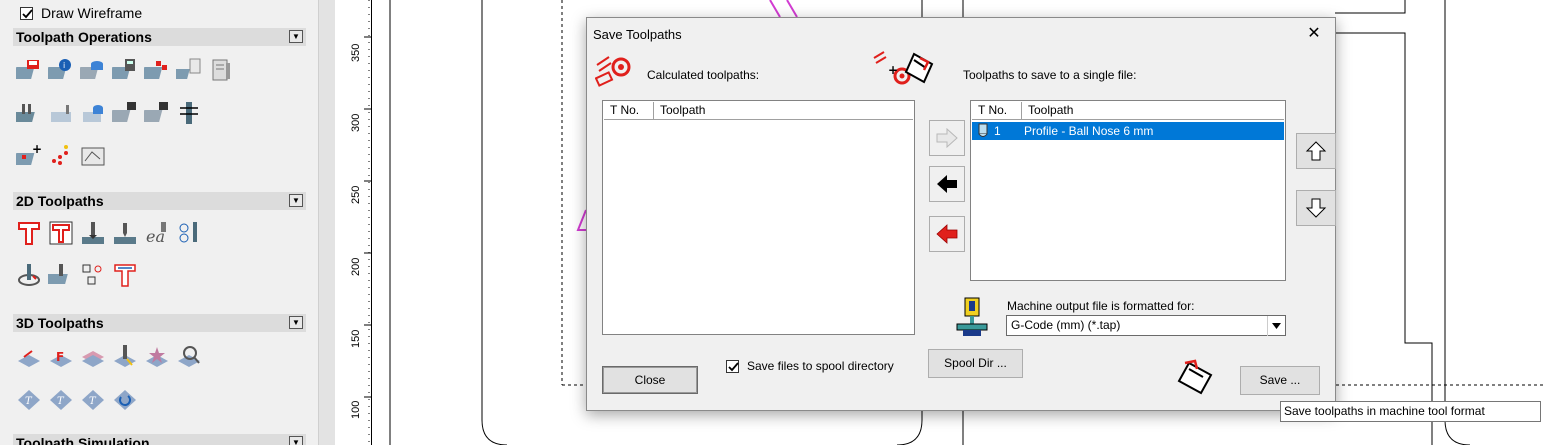 Image resolution: width=1545 pixels, height=445 pixels. Describe the element at coordinates (732, 366) in the screenshot. I see `spool-directory-checkbox` at that location.